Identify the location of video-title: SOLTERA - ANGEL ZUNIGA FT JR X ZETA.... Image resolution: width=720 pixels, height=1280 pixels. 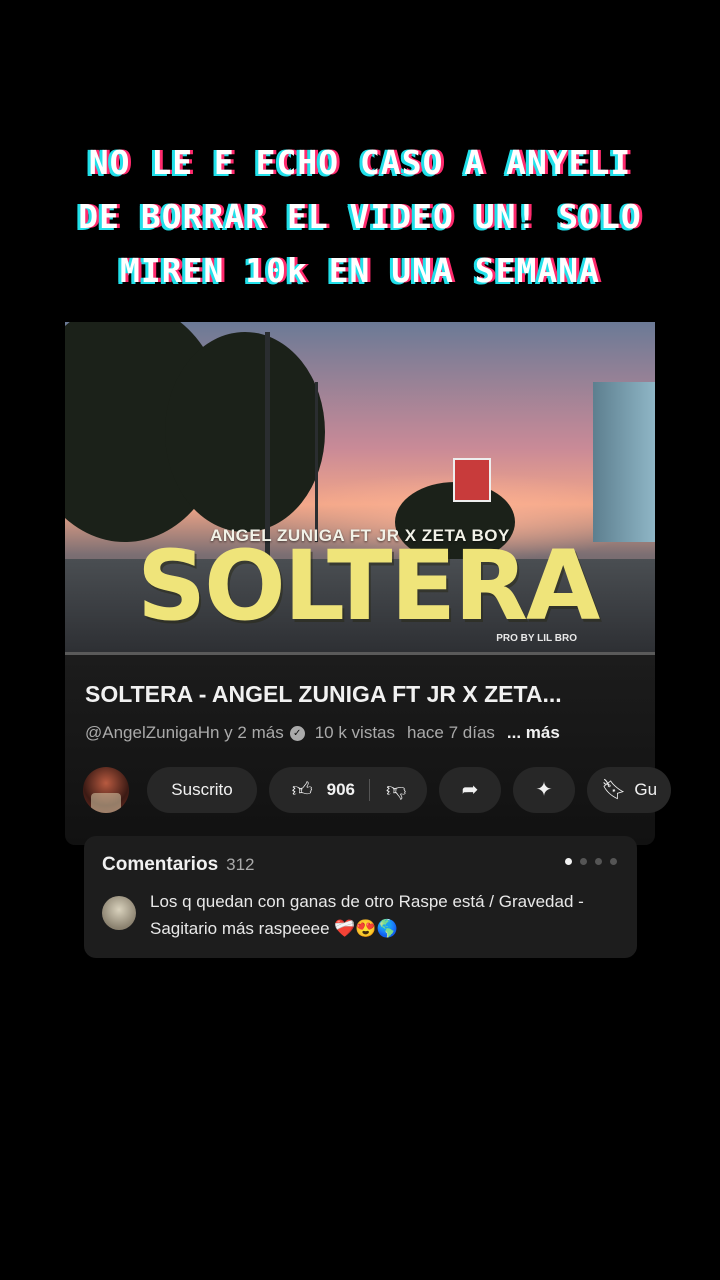
(323, 694).